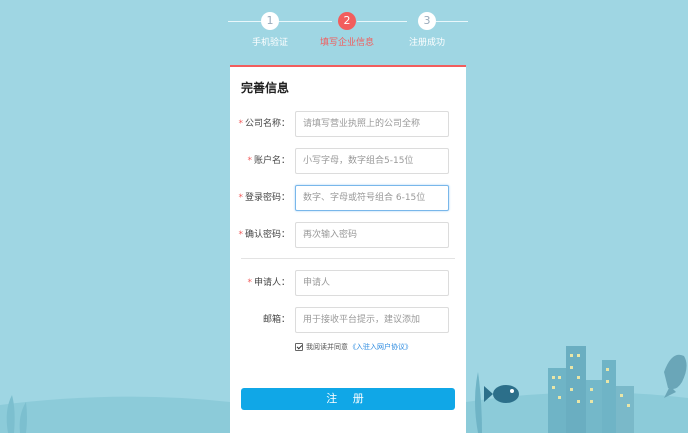  I want to click on applicant-row: * 申请人：, so click(348, 283).